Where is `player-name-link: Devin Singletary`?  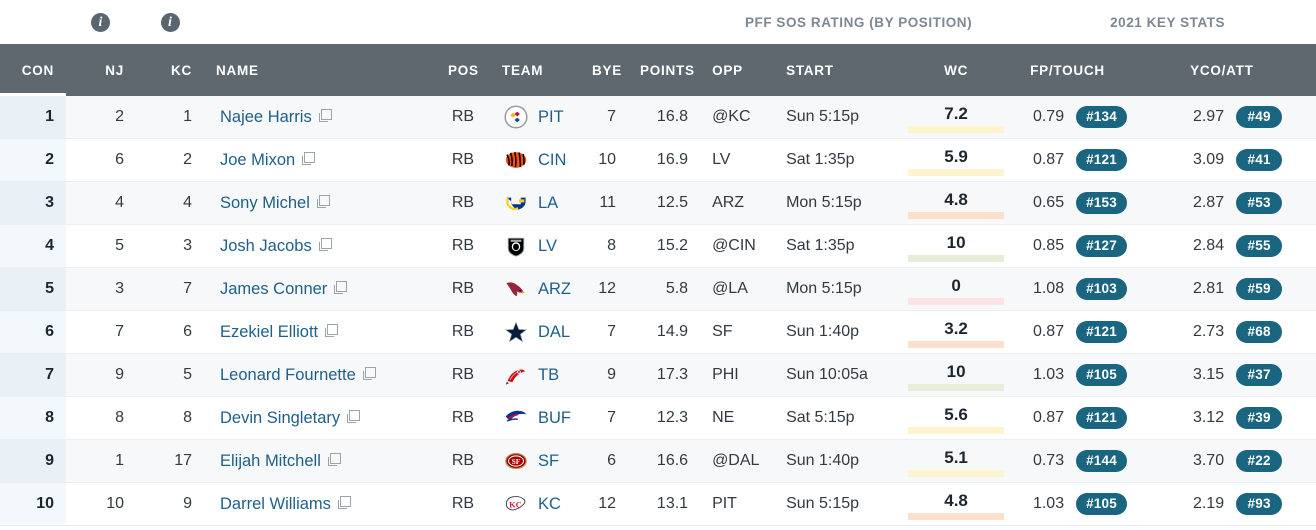 player-name-link: Devin Singletary is located at coordinates (280, 418).